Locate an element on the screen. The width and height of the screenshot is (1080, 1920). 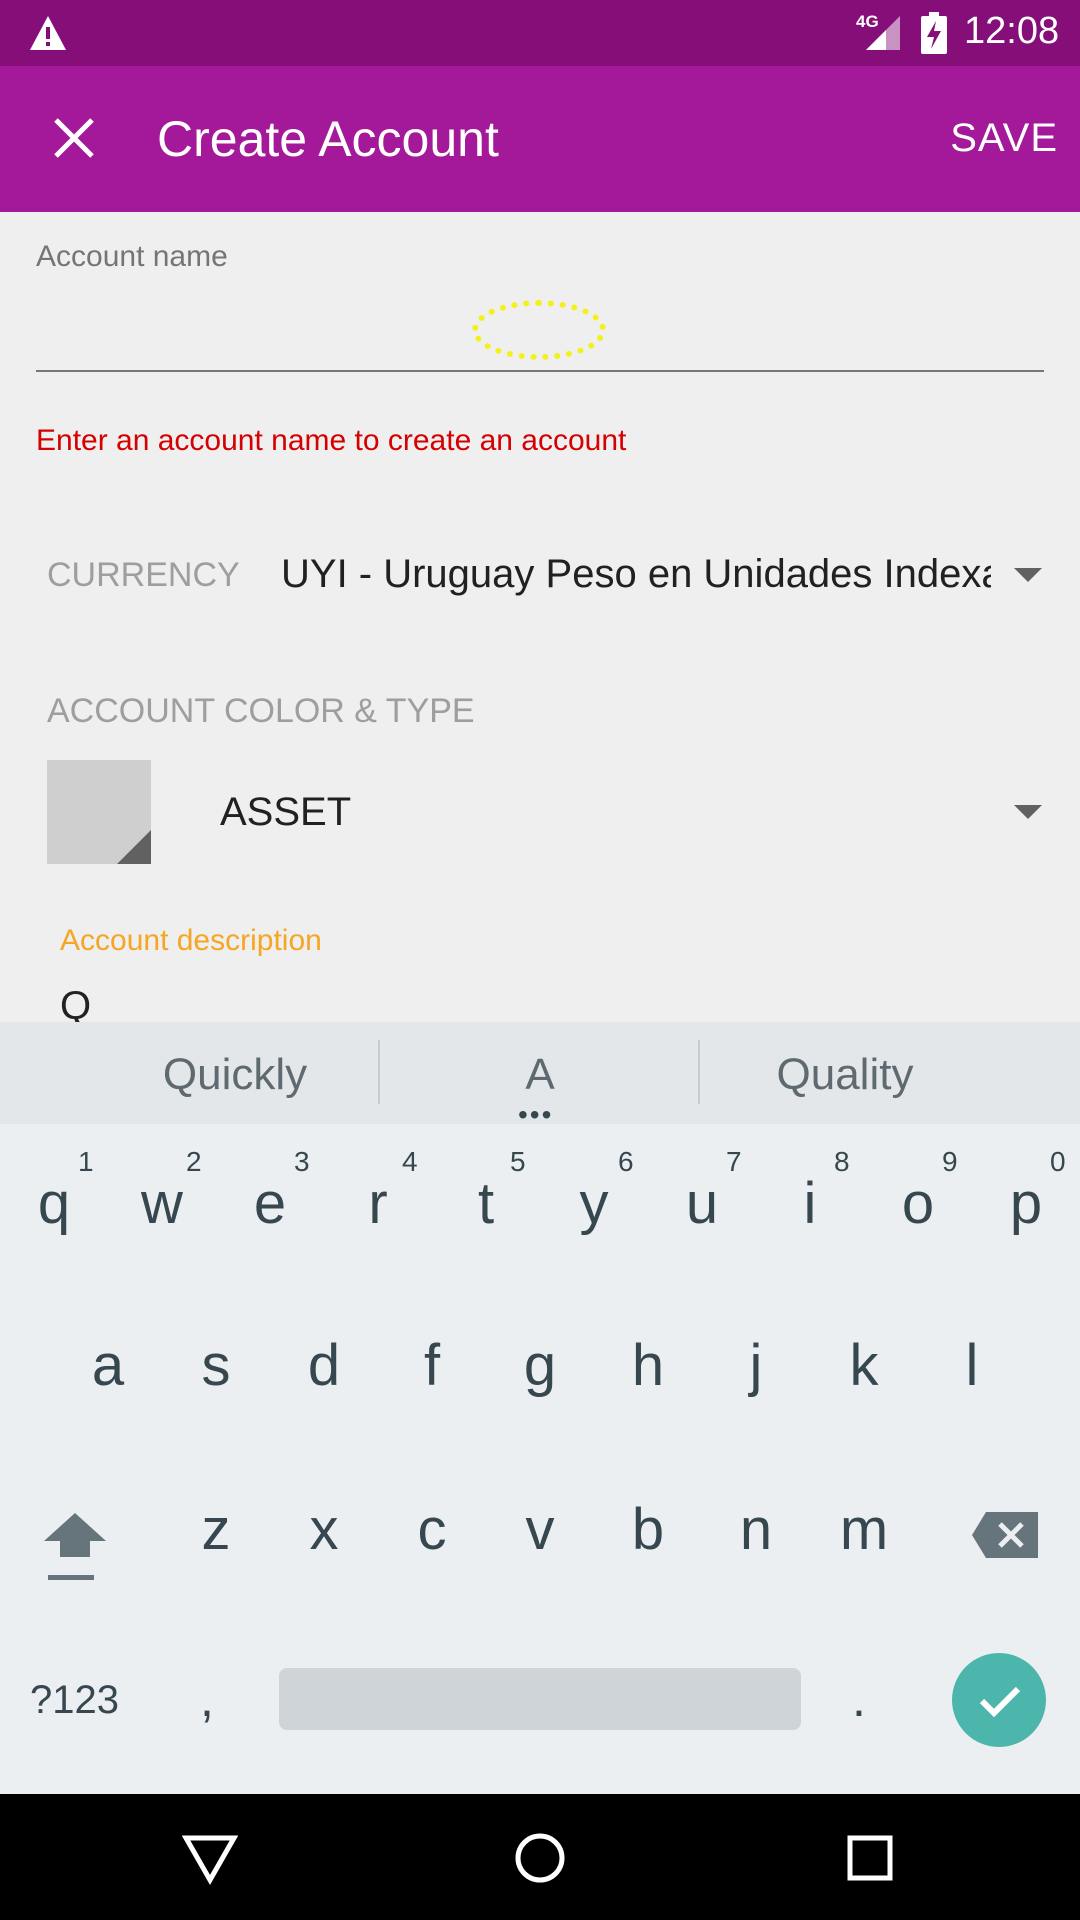
warning-icon is located at coordinates (48, 33).